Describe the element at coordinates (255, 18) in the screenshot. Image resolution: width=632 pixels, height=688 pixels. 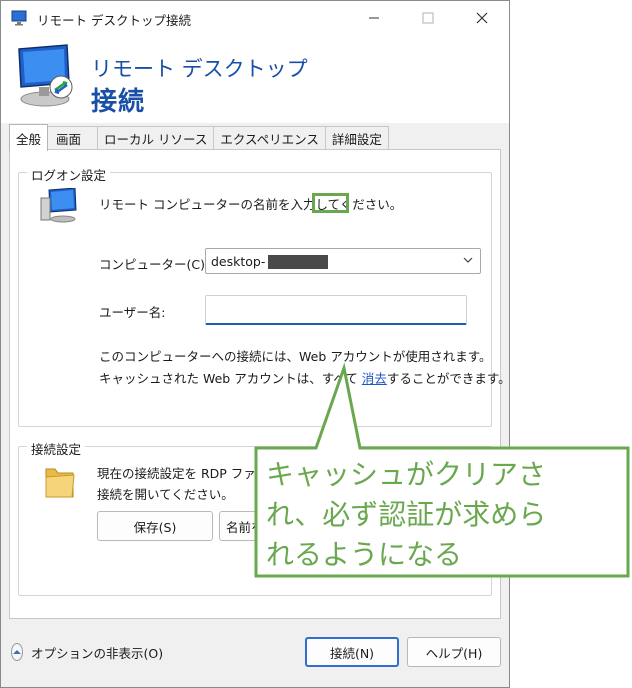
I see `title-bar: リモート デスクトップ接続` at that location.